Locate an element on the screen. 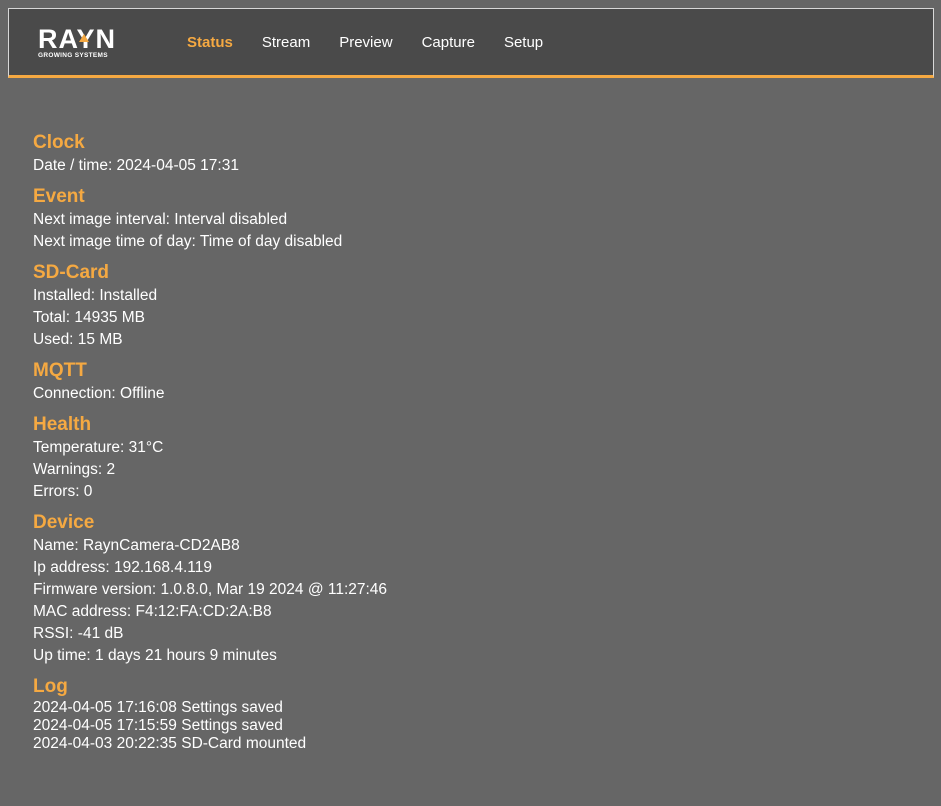 The height and width of the screenshot is (806, 941). health-warnings: Warnings: 2 is located at coordinates (74, 469).